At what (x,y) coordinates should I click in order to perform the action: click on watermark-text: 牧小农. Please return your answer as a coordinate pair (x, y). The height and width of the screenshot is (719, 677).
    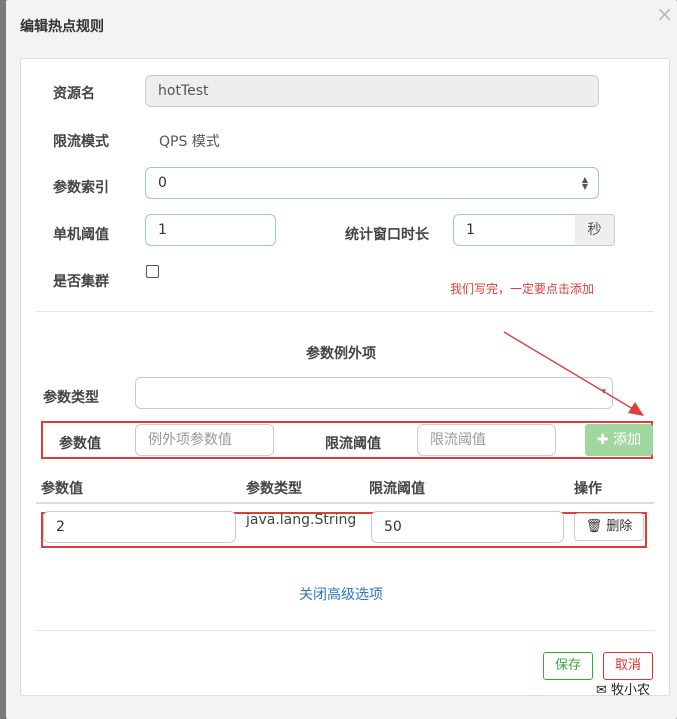
    Looking at the image, I should click on (631, 690).